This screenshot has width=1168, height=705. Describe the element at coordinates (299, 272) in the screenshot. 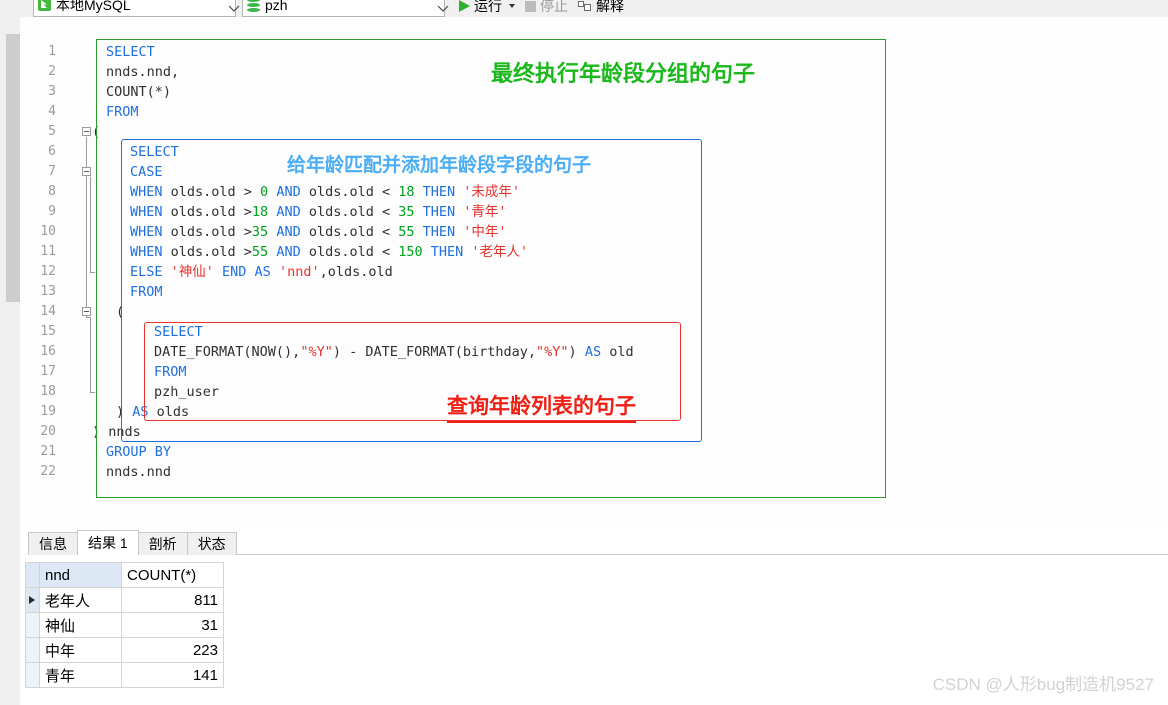

I see `code-token: 'nnd'` at that location.